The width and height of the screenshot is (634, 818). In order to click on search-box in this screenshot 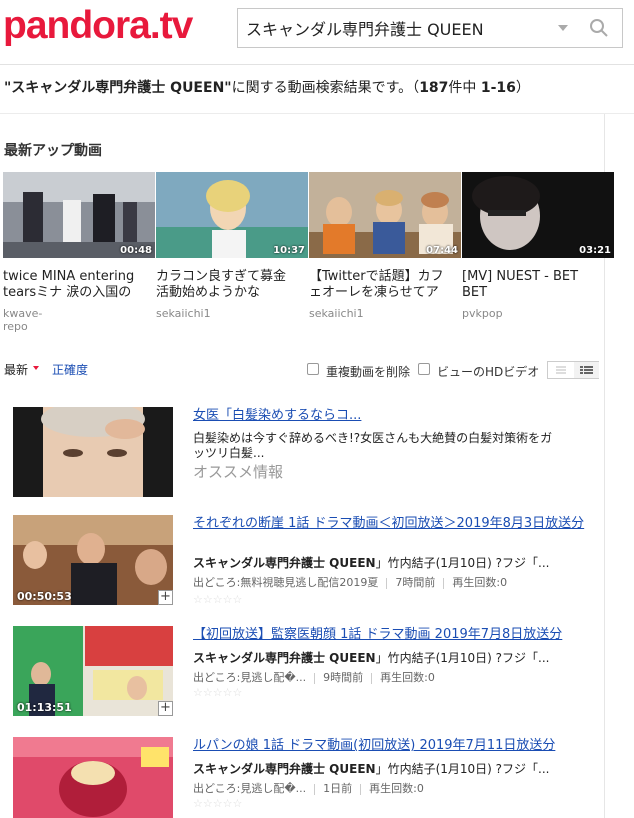, I will do `click(430, 28)`.